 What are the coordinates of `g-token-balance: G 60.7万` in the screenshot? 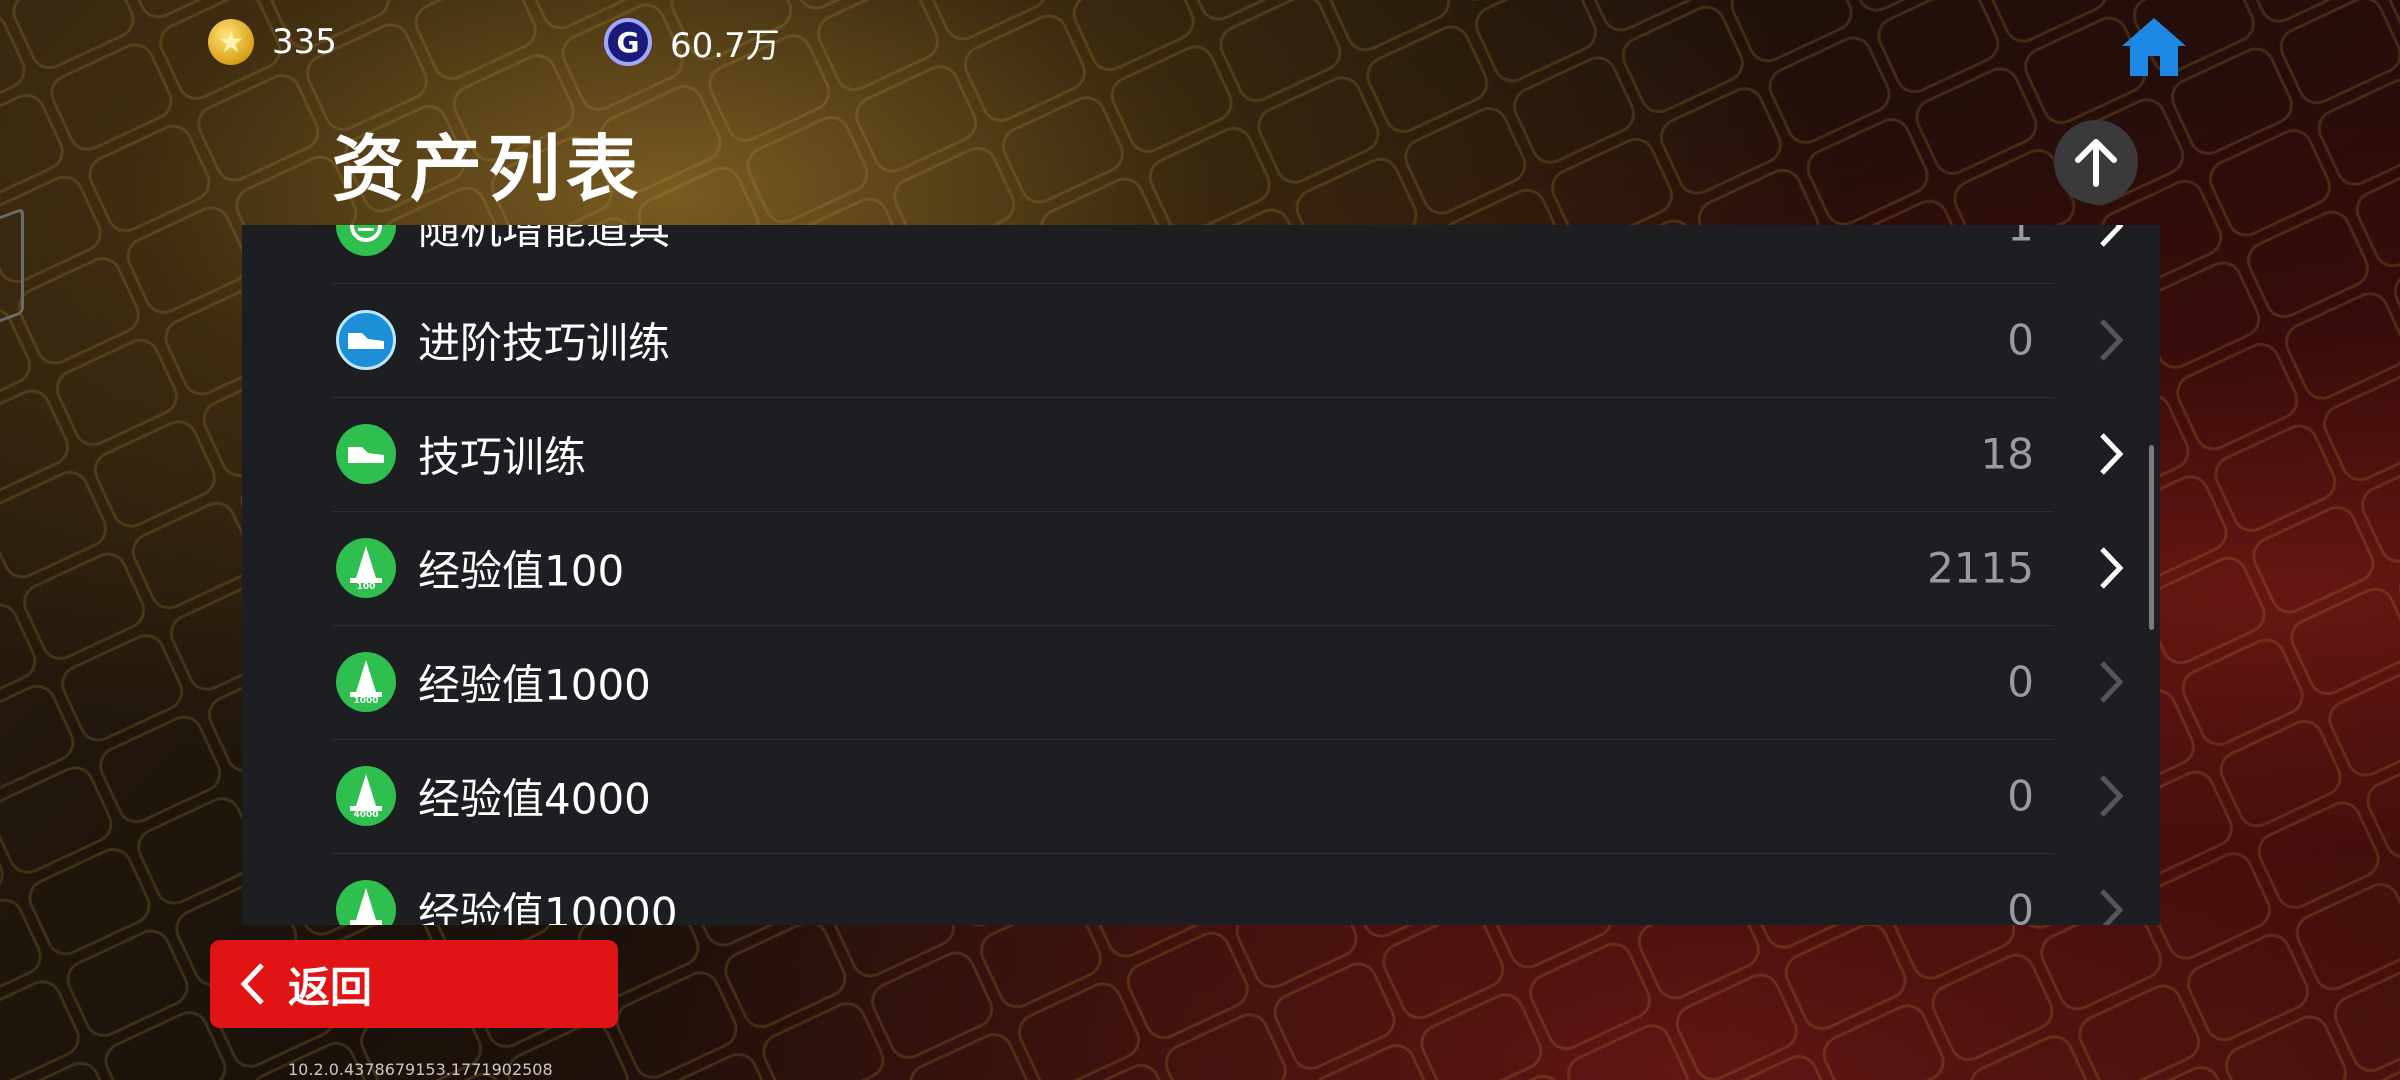 It's located at (692, 42).